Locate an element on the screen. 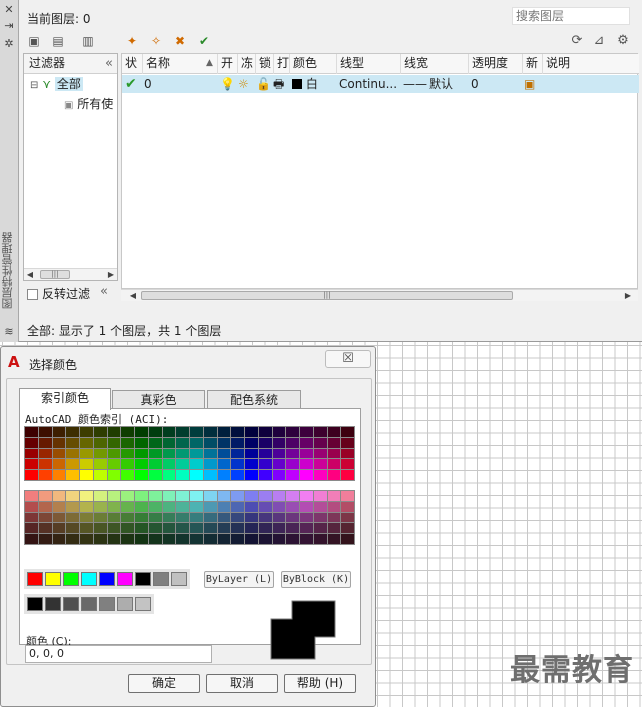  scroll-right-icon: ▶ is located at coordinates (628, 295).